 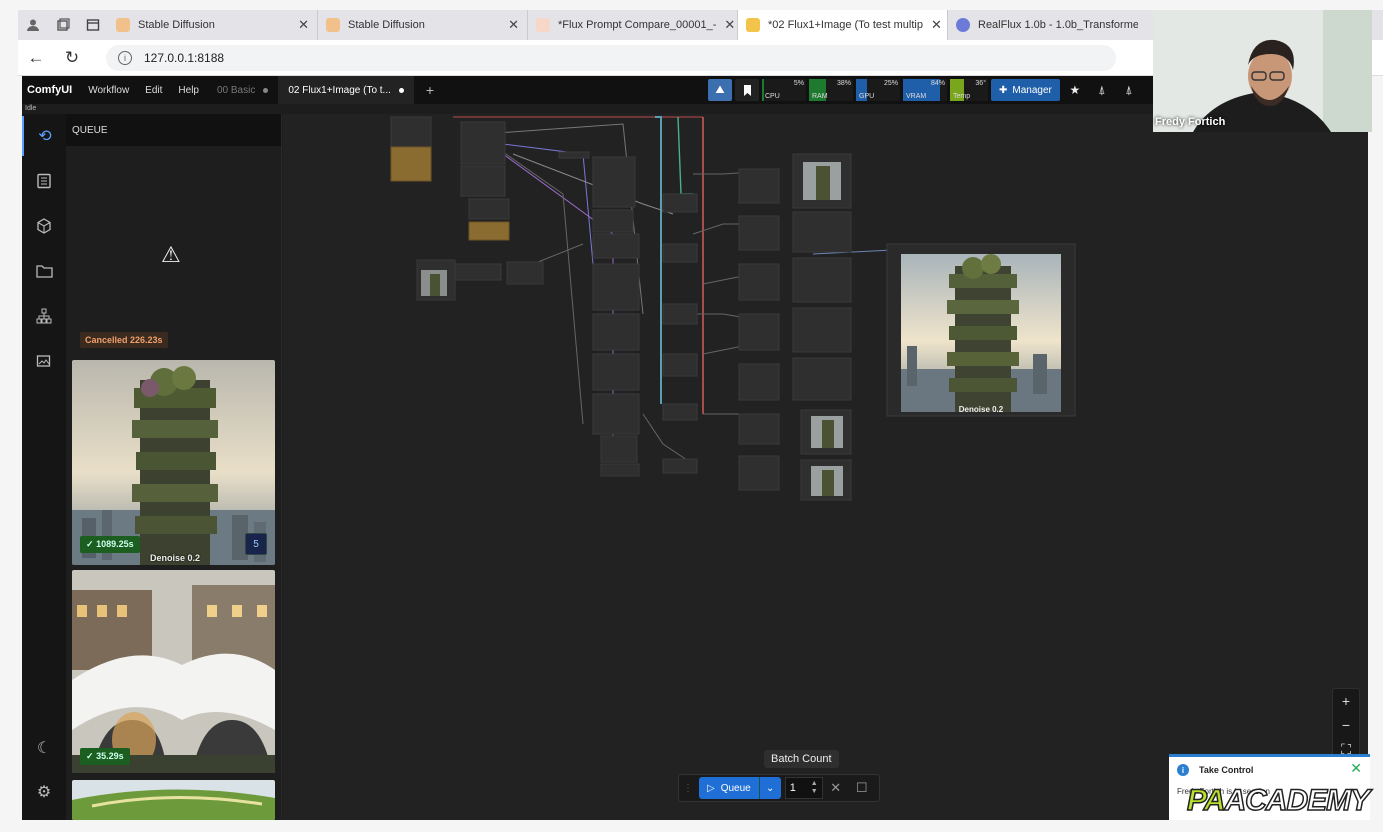 I want to click on presenter-name: Fredy Fortich, so click(x=1190, y=122).